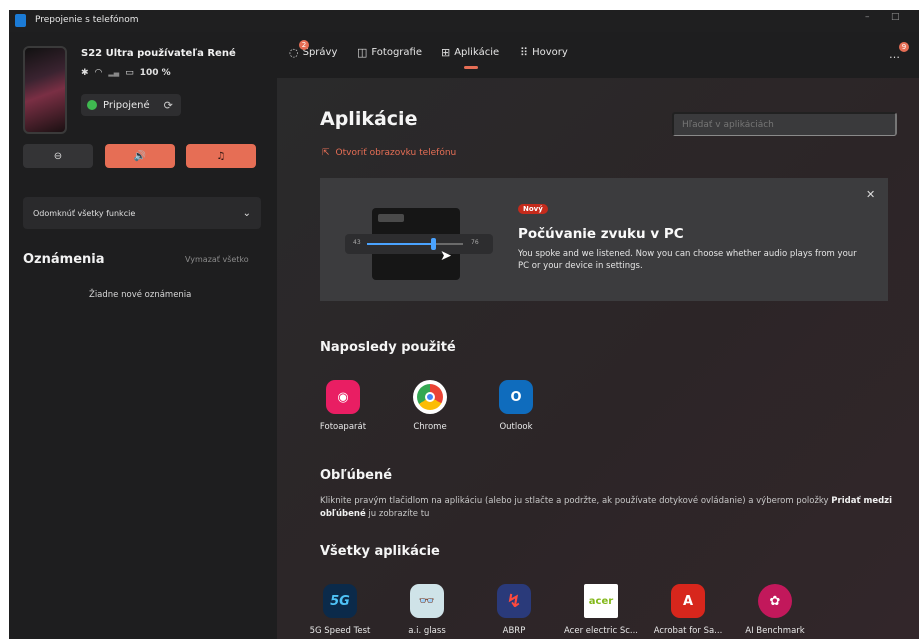 Image resolution: width=919 pixels, height=639 pixels. Describe the element at coordinates (129, 73) in the screenshot. I see `battery-icon: ▭` at that location.